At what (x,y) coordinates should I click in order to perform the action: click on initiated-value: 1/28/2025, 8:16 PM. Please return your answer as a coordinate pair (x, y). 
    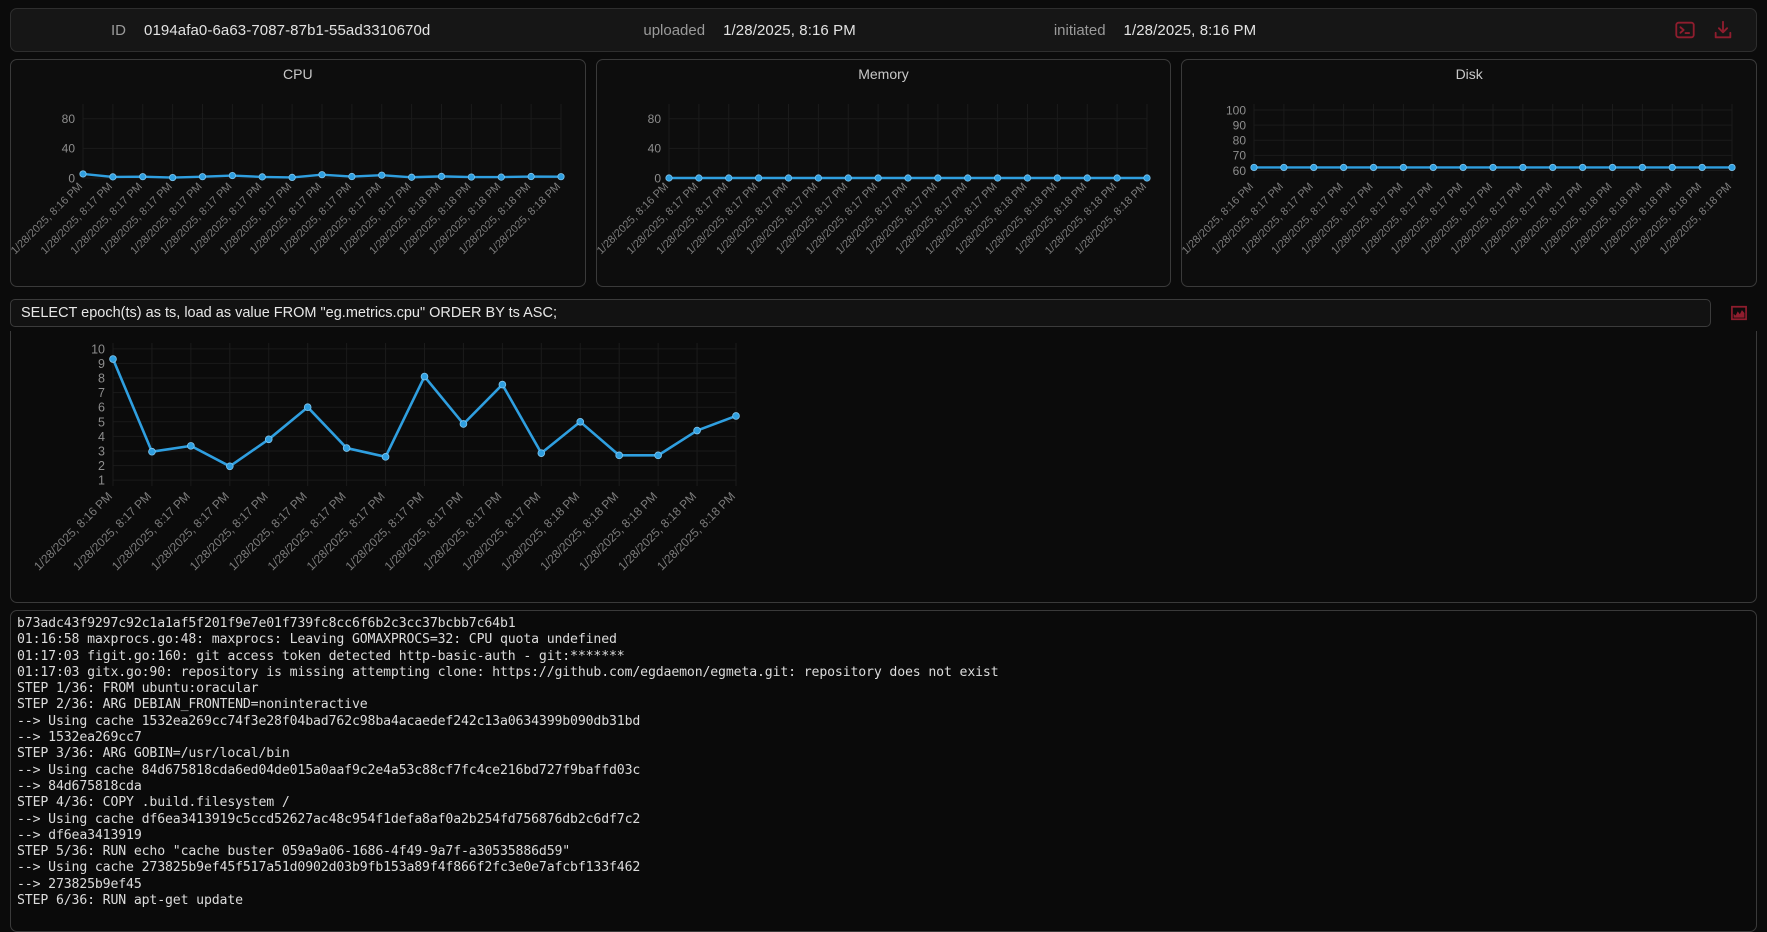
    Looking at the image, I should click on (1190, 30).